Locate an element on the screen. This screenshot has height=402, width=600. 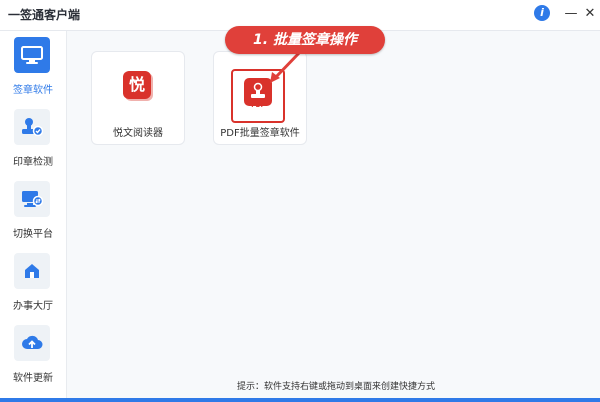
hint-text: 提示：软件支持右键或拖动到桌面来创建快捷方式 is located at coordinates (335, 387).